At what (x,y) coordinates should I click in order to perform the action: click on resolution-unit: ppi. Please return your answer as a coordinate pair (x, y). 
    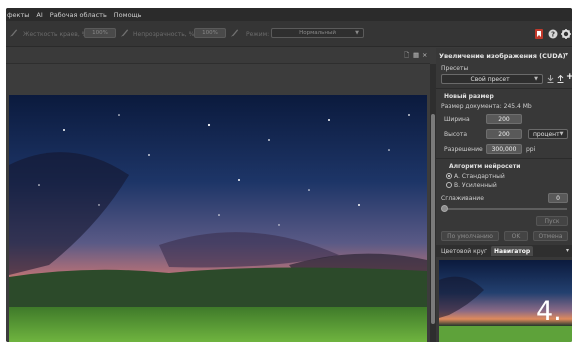
    Looking at the image, I should click on (531, 149).